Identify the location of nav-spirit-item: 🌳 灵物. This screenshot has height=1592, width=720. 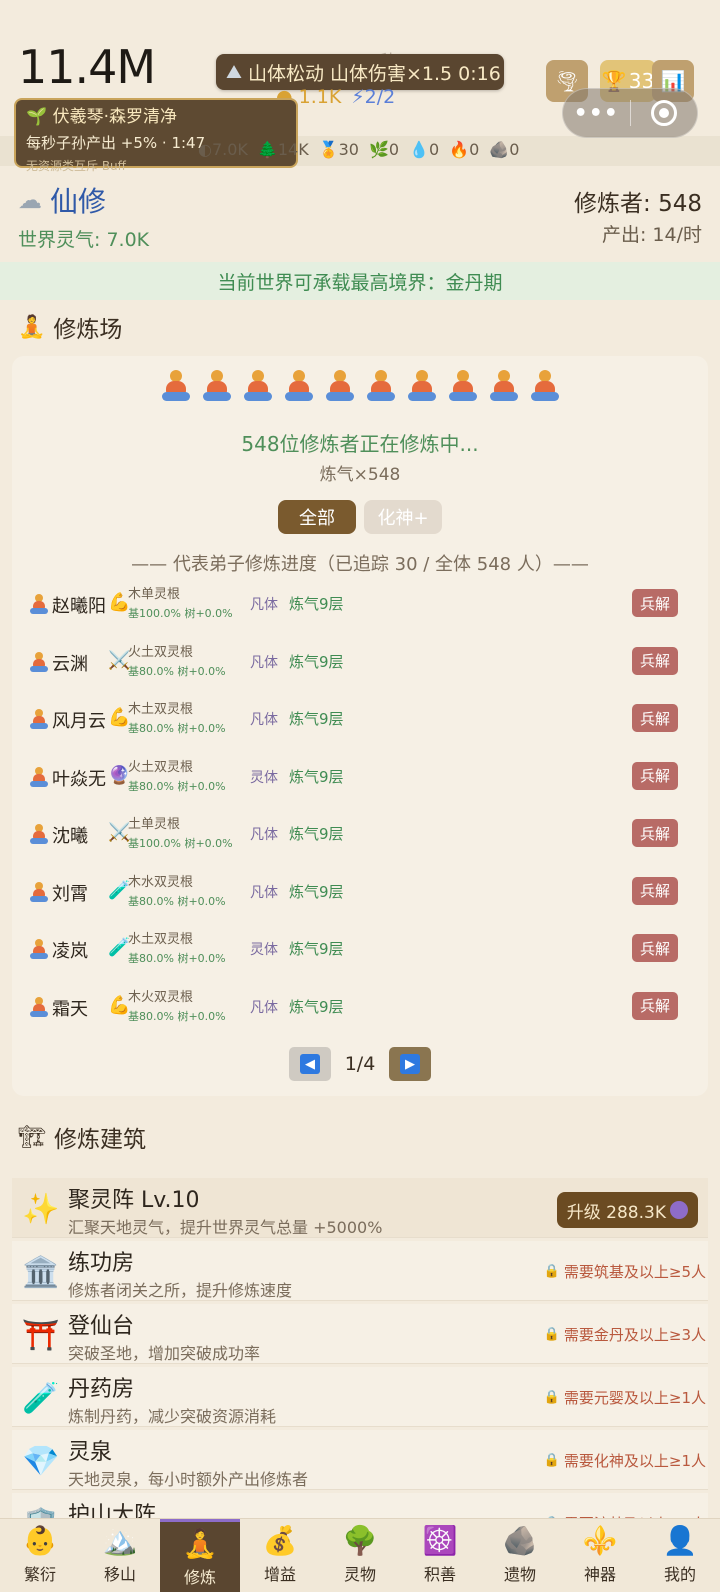
(360, 1555).